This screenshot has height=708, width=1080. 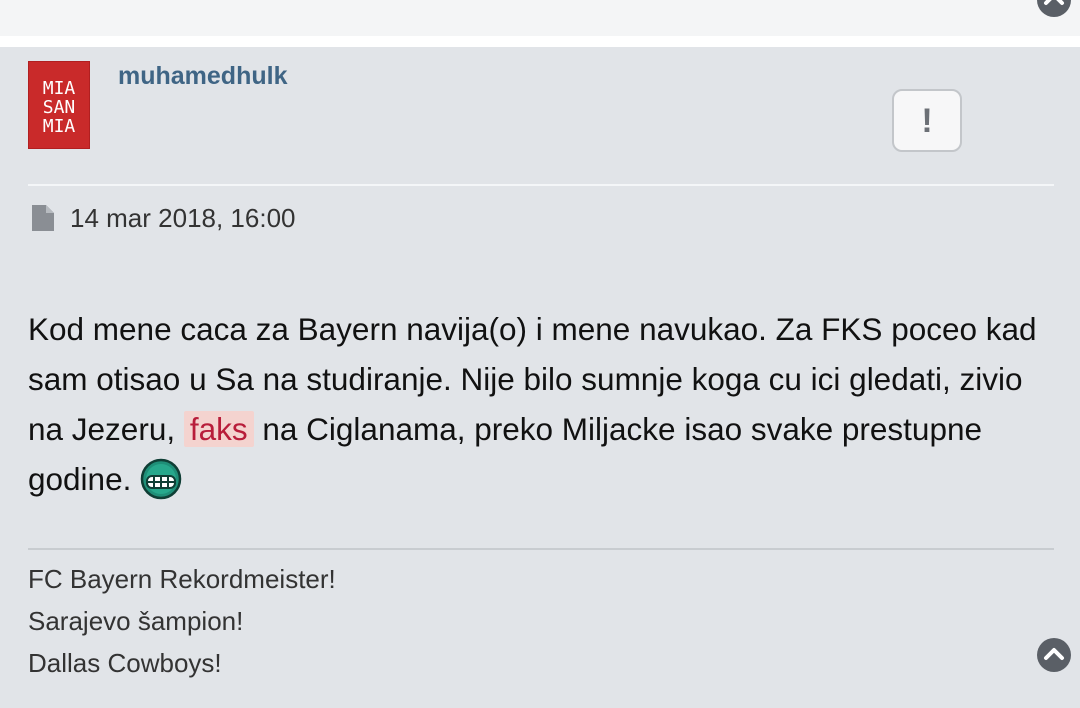 What do you see at coordinates (541, 185) in the screenshot?
I see `divider` at bounding box center [541, 185].